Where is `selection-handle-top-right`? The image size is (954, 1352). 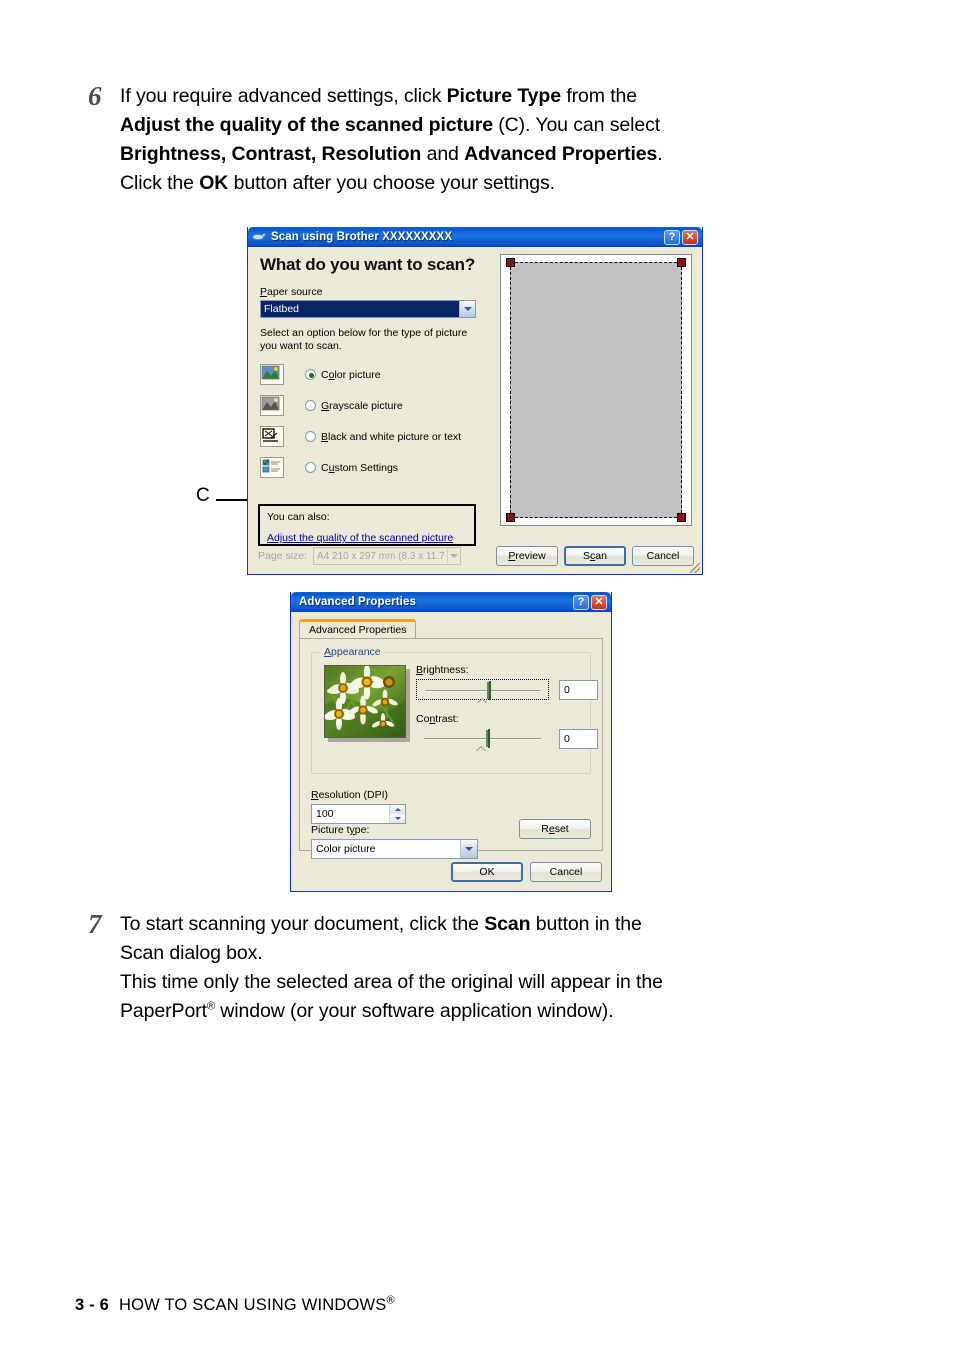
selection-handle-top-right is located at coordinates (681, 262).